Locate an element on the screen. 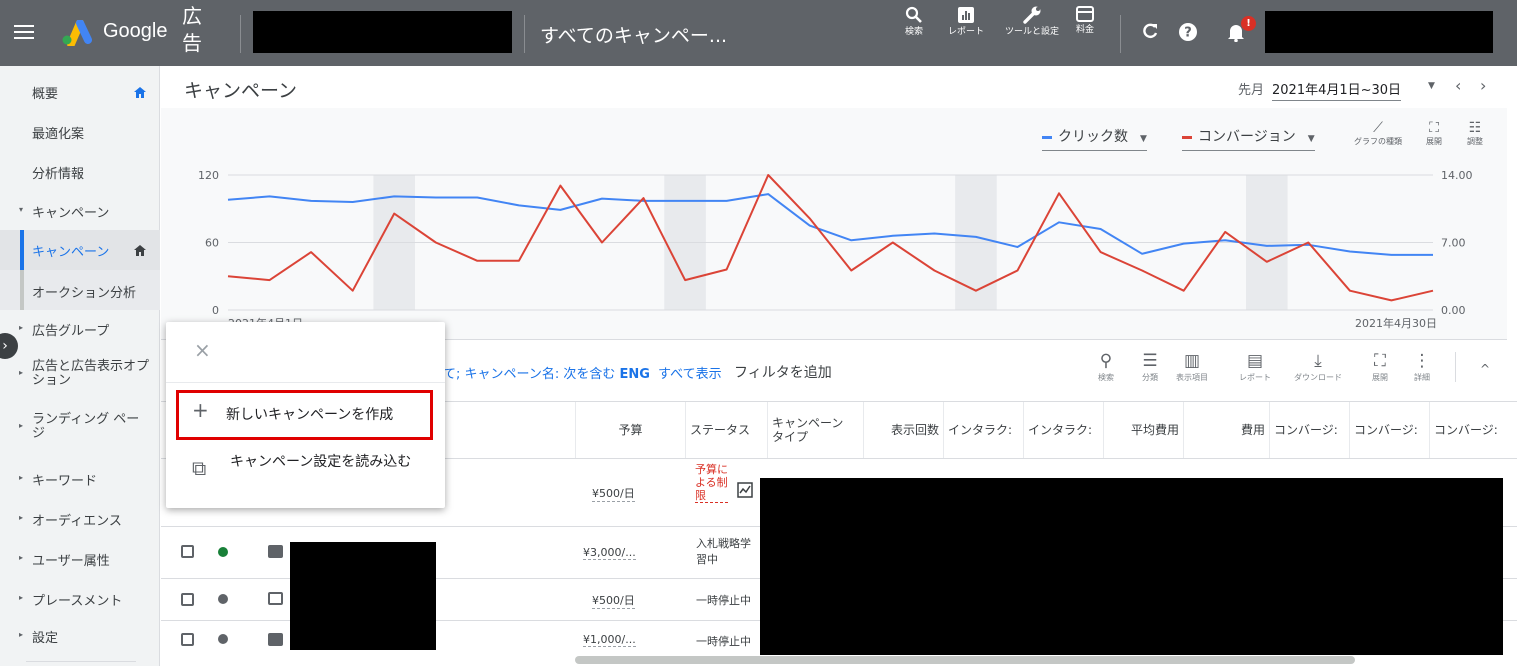 The image size is (1517, 666). sidebar-item-audiences: ▸ オーディエンス is located at coordinates (80, 522).